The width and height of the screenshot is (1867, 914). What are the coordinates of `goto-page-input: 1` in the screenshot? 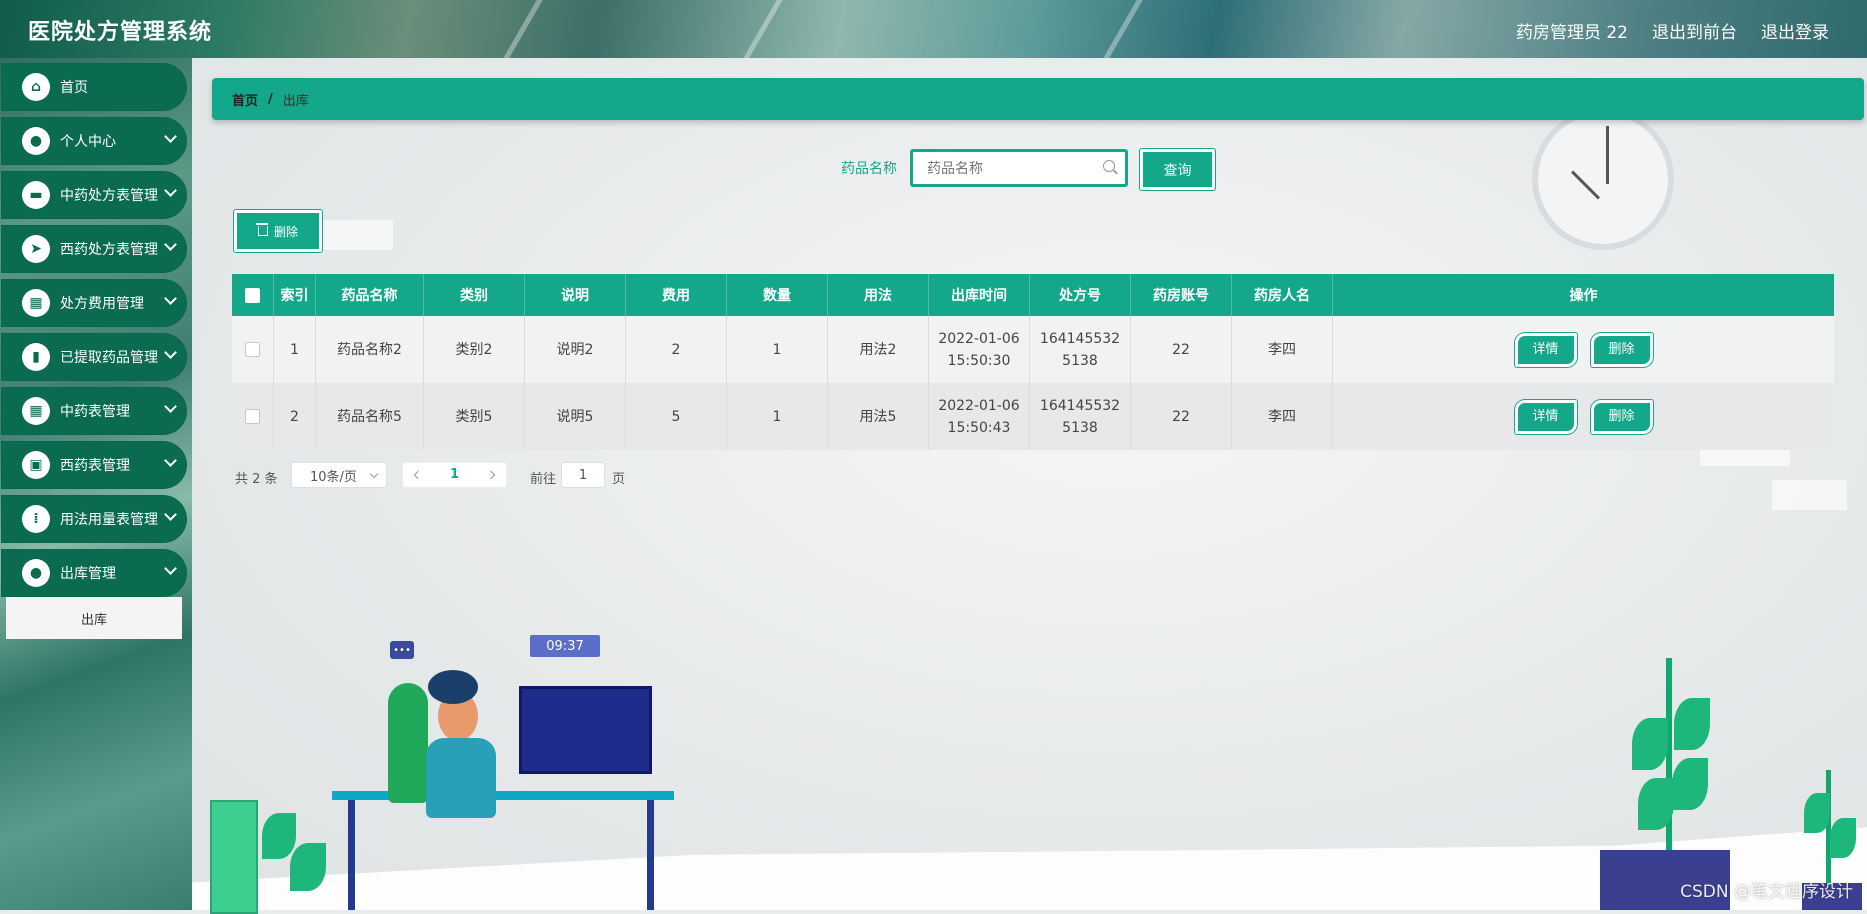 It's located at (583, 475).